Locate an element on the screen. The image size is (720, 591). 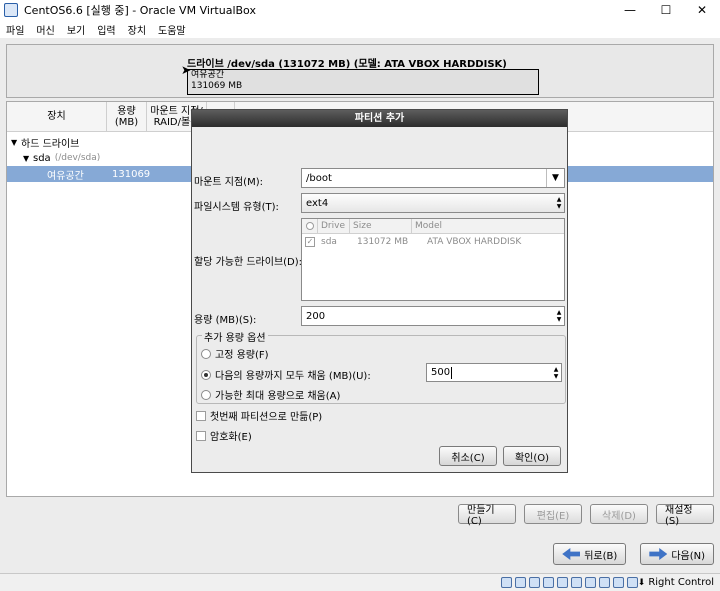
ok-button: 확인(O) is located at coordinates (532, 456).